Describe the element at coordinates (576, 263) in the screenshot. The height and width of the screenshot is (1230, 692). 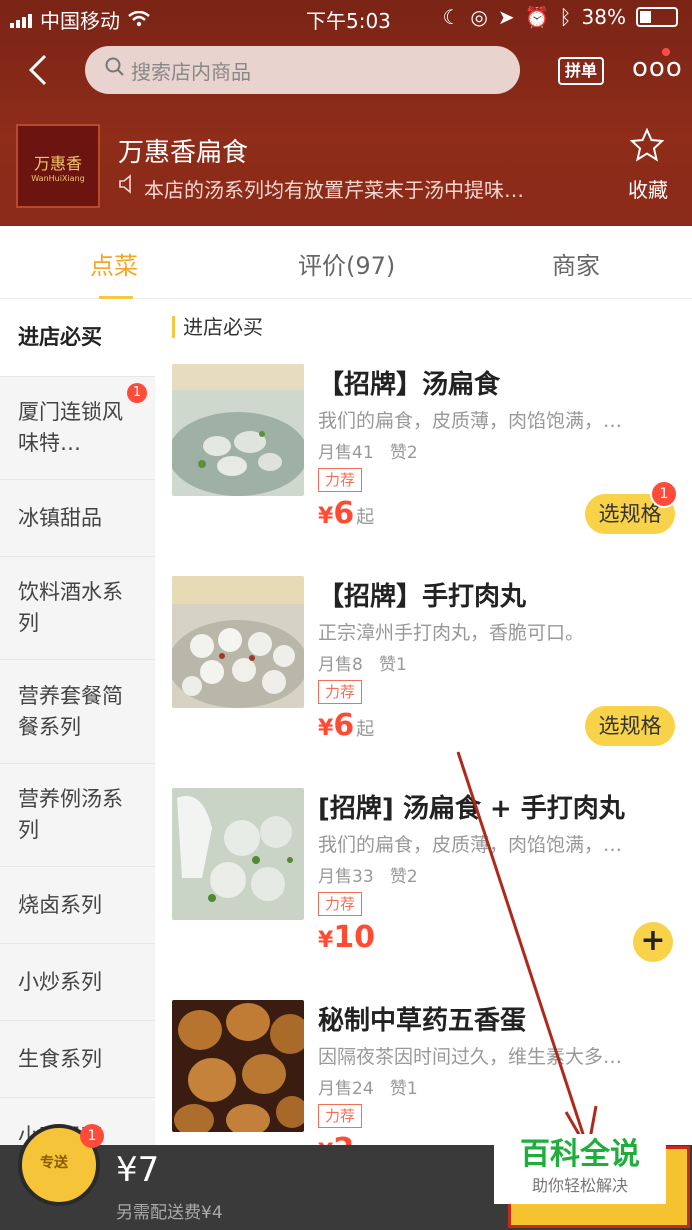
I see `tab-merchant: 商家` at that location.